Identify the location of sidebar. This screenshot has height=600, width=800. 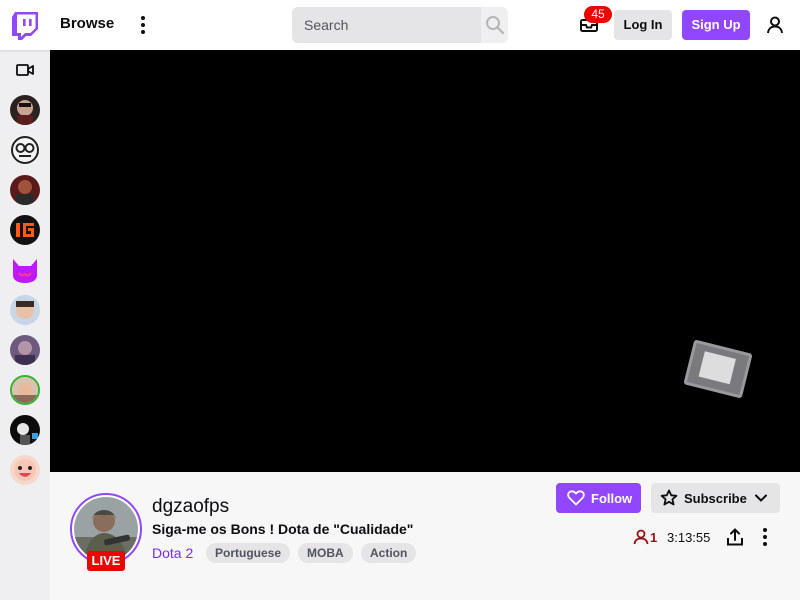
(25, 325).